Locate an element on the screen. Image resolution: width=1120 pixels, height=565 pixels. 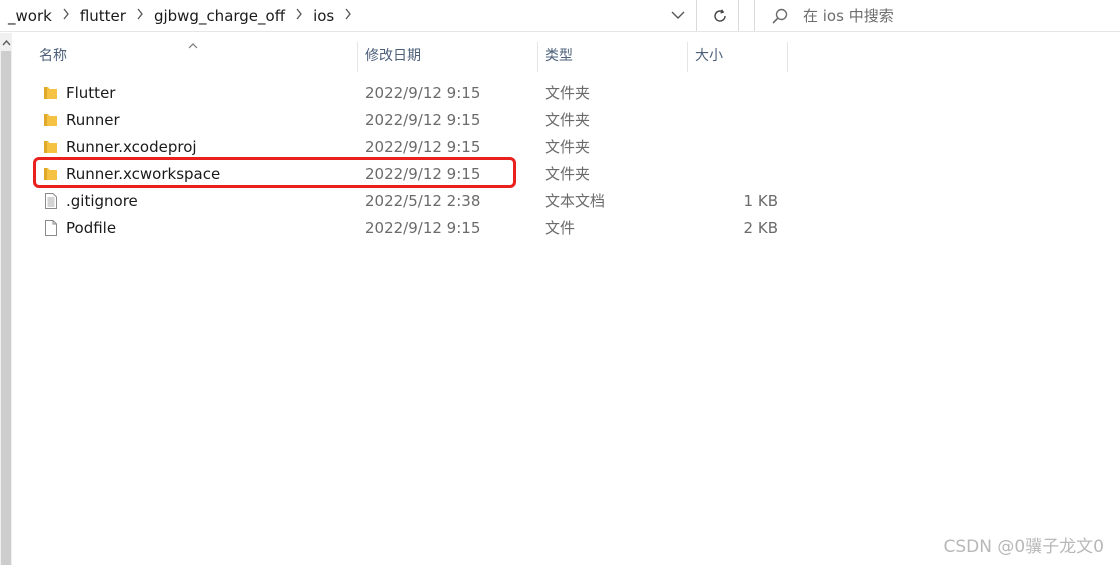
file-row: Runner.xcodeproj 2022/9/12 9:15 文件夹 is located at coordinates (422, 147).